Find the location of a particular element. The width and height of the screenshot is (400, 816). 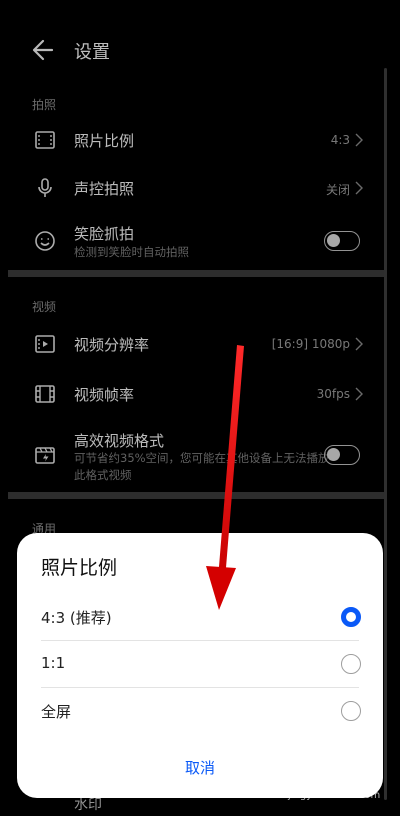

option-4-3: 4:3 (推荐) is located at coordinates (200, 617).